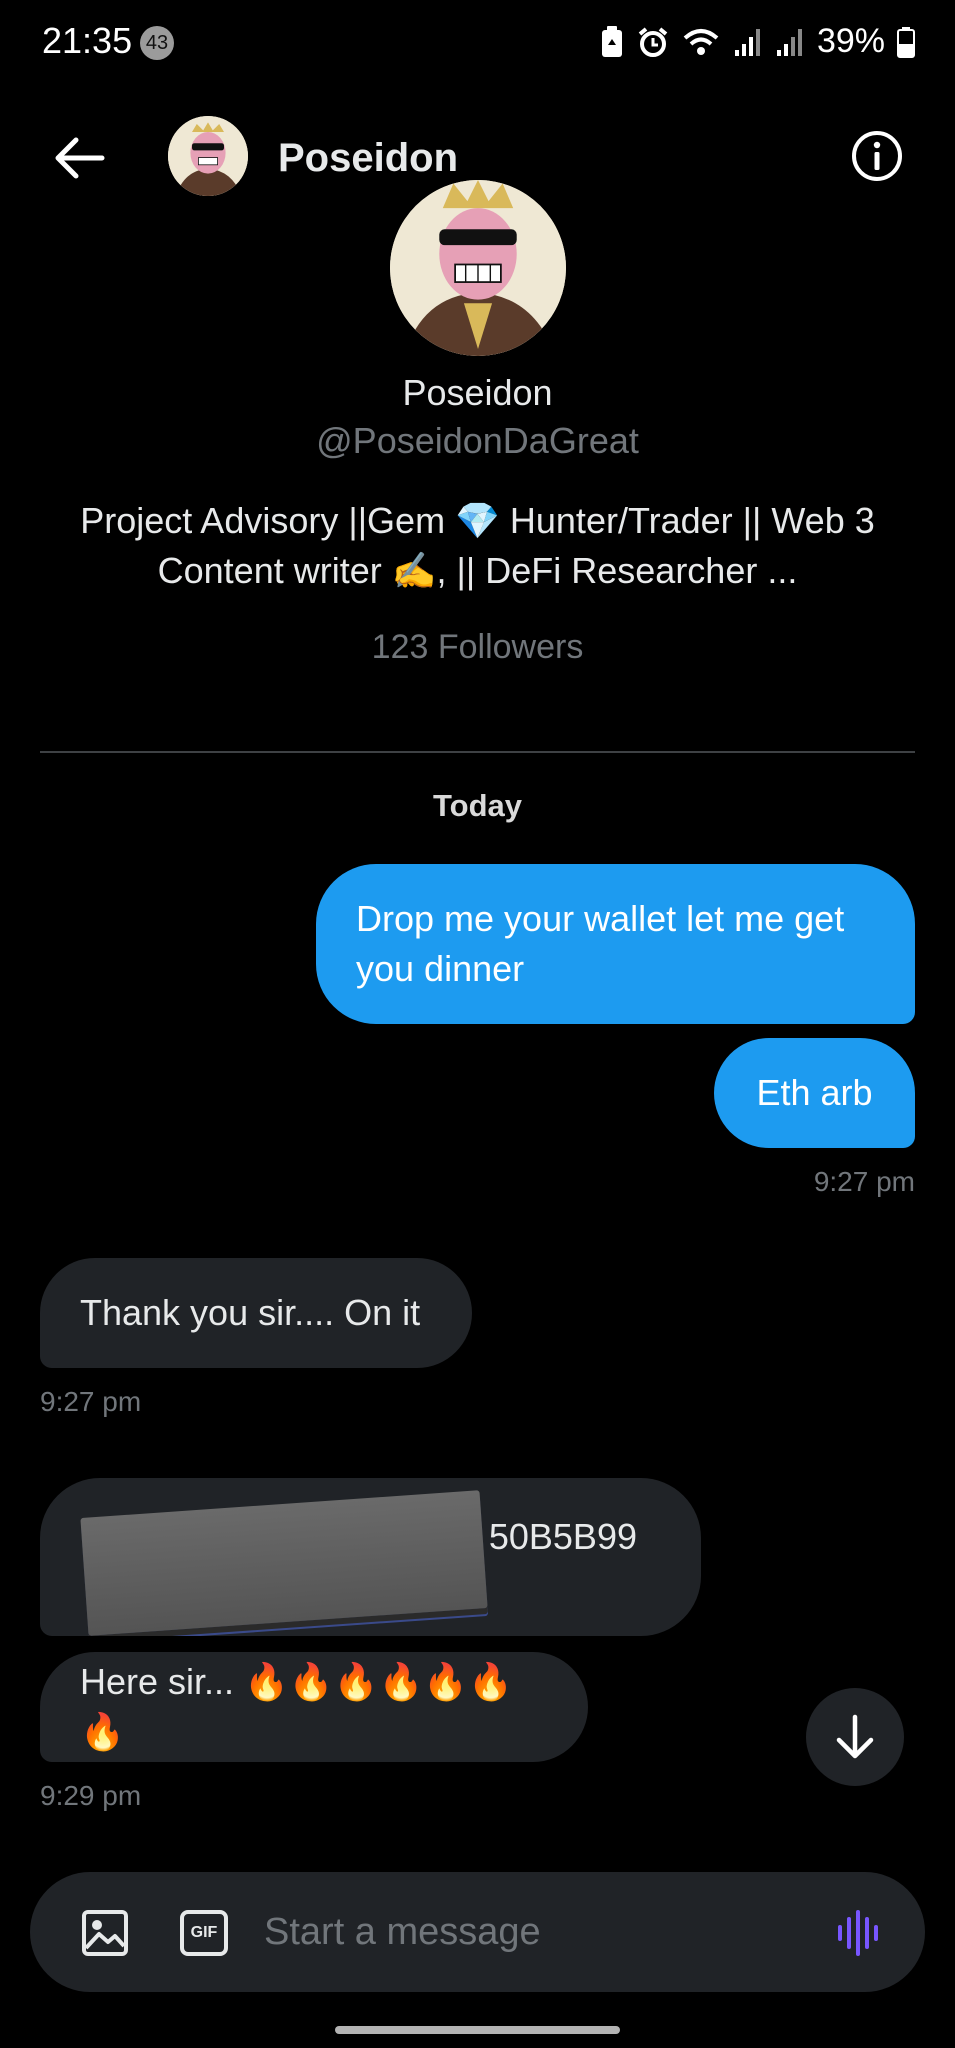 Image resolution: width=955 pixels, height=2048 pixels. I want to click on arrow-down-icon, so click(855, 1736).